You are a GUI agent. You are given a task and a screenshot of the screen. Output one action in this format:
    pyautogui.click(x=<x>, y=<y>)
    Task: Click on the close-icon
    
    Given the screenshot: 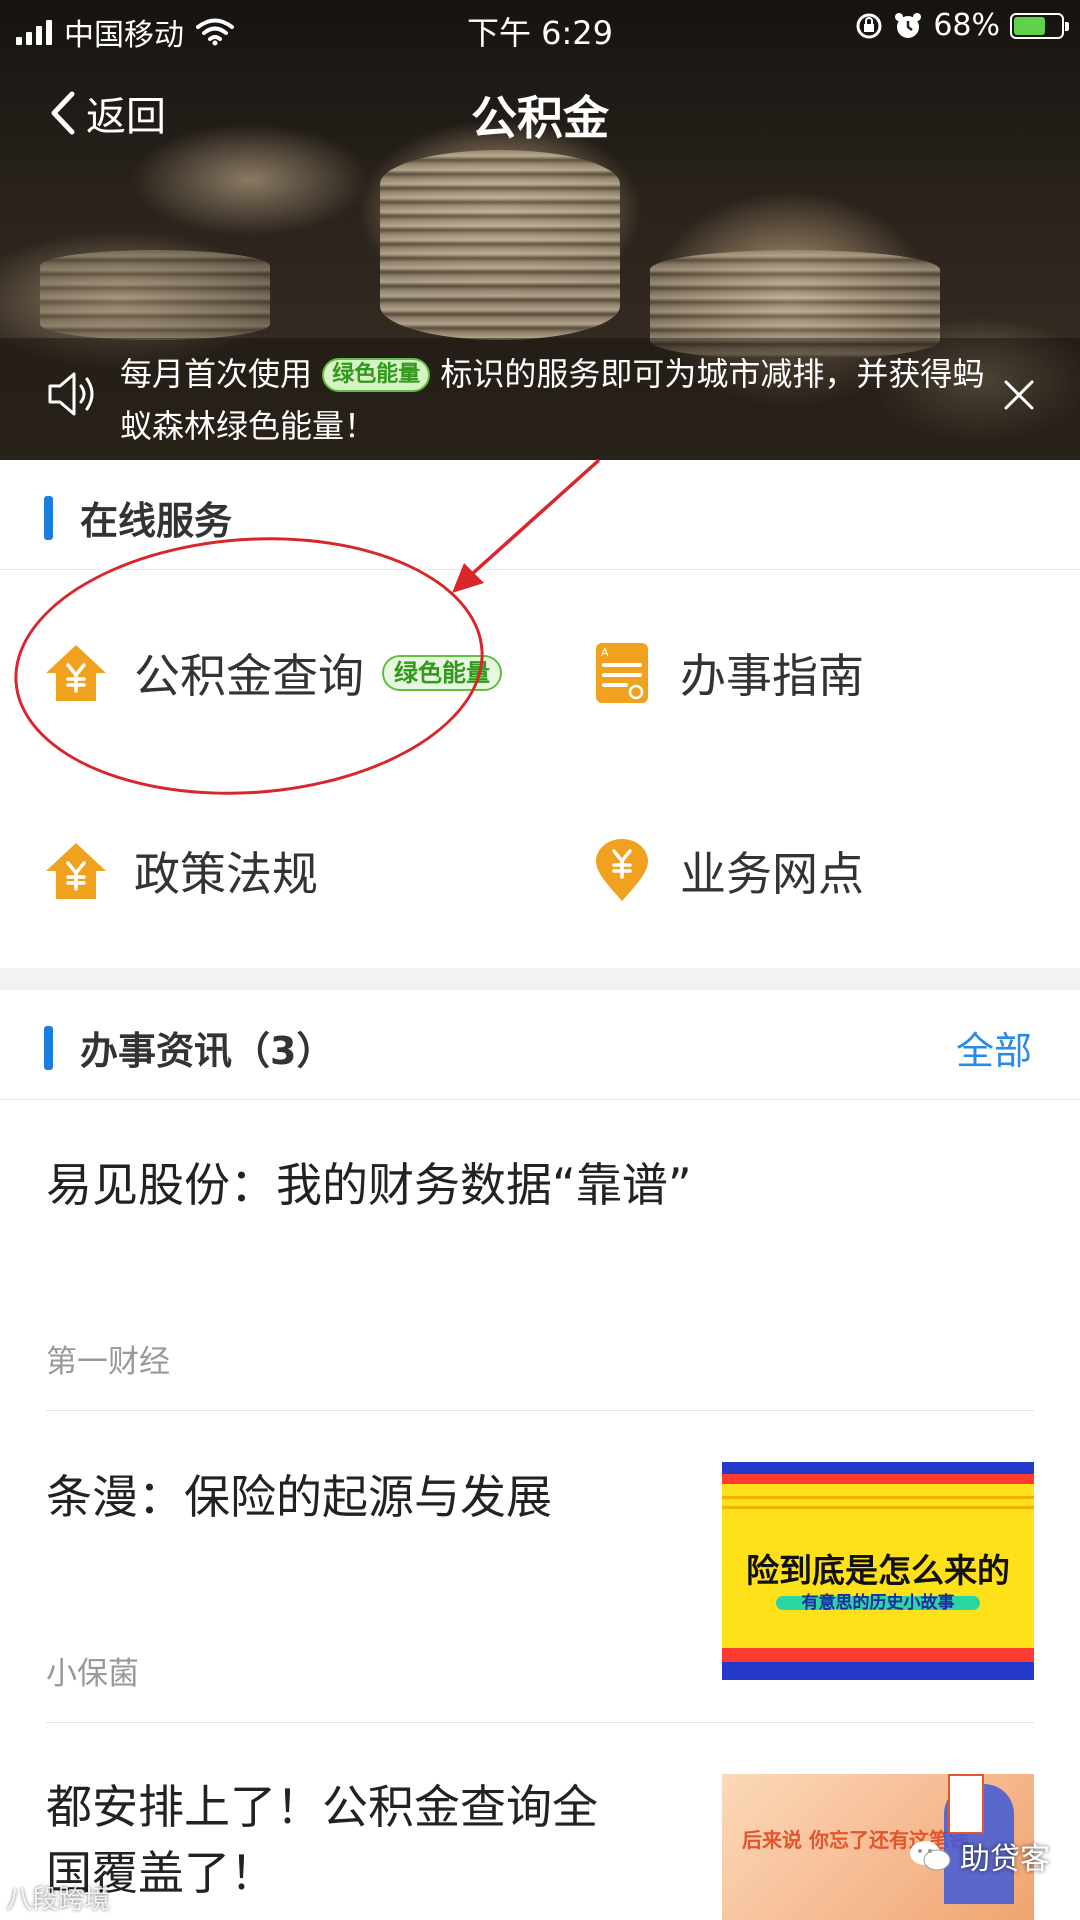 What is the action you would take?
    pyautogui.click(x=1019, y=395)
    